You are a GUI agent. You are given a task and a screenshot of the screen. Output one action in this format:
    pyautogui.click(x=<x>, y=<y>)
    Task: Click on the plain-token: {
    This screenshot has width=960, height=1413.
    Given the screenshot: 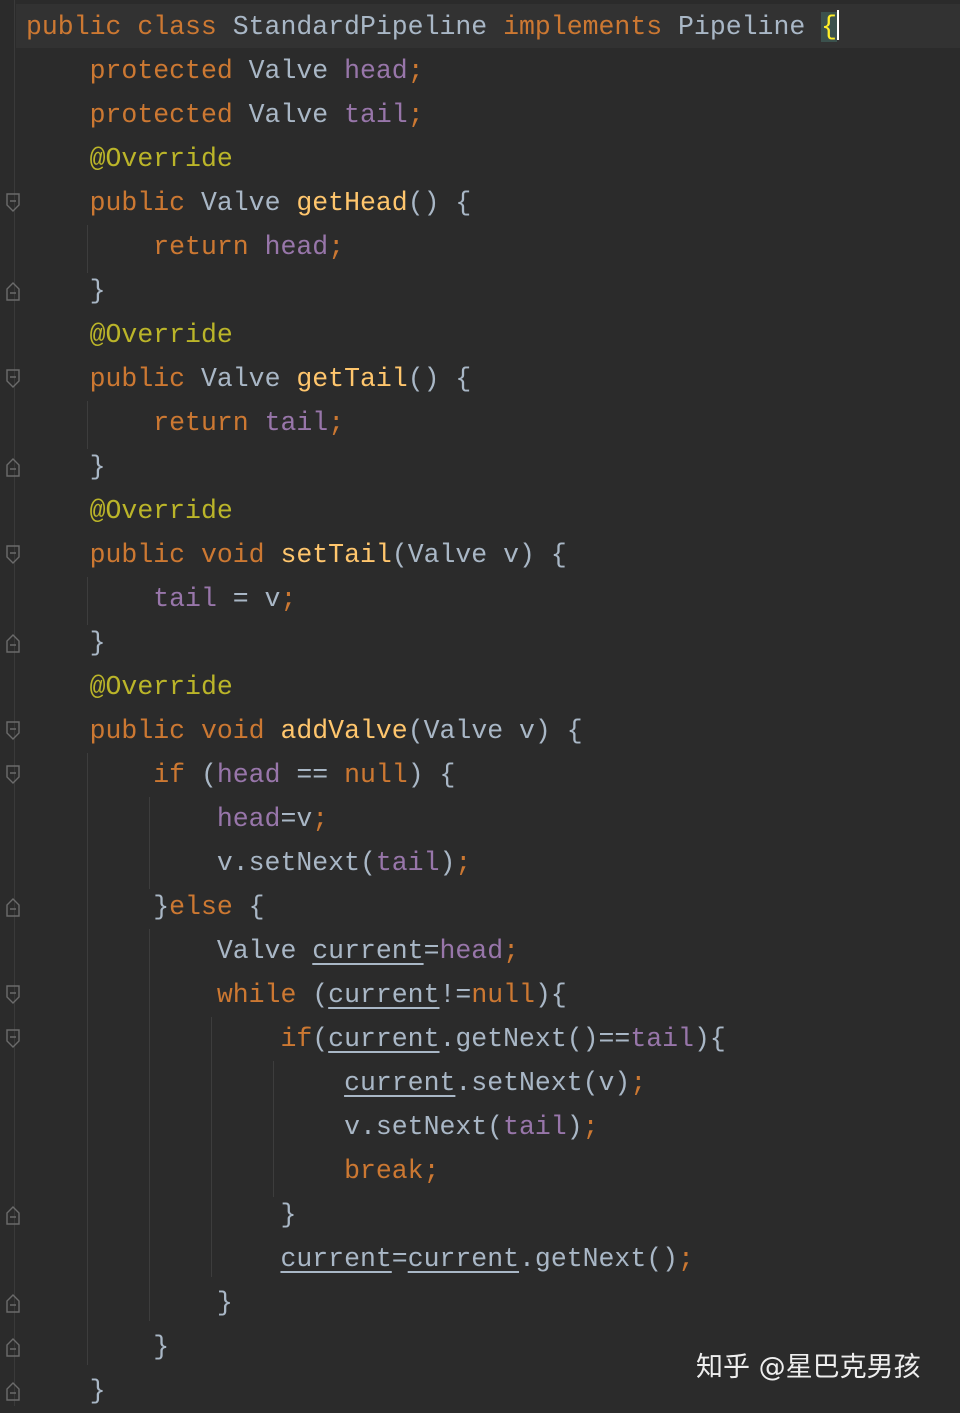 What is the action you would take?
    pyautogui.click(x=256, y=907)
    